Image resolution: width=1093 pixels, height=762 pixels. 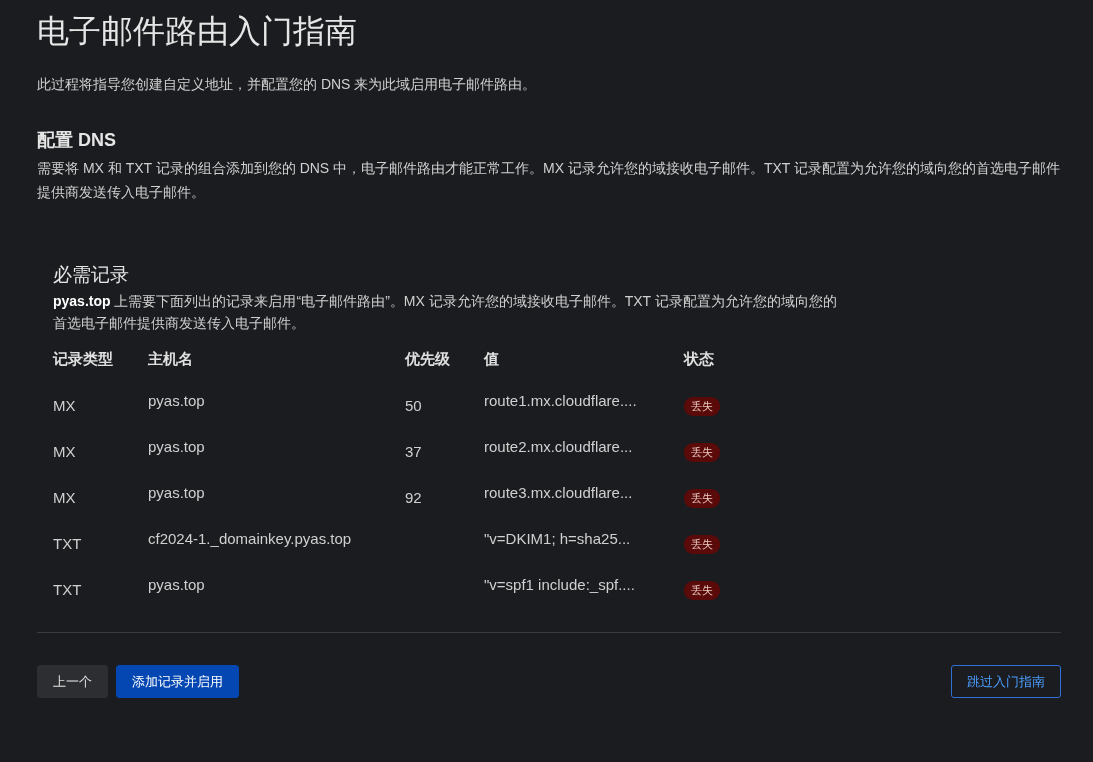 I want to click on records-description: pyas.top 上需要下面列出的记录来启用“电子邮件路由”。MX 记录允许您的域接收电子邮件。TXT 记录配置为允许您的域向您的首选电子邮件提供商发送传入电子邮件。, so click(x=445, y=312).